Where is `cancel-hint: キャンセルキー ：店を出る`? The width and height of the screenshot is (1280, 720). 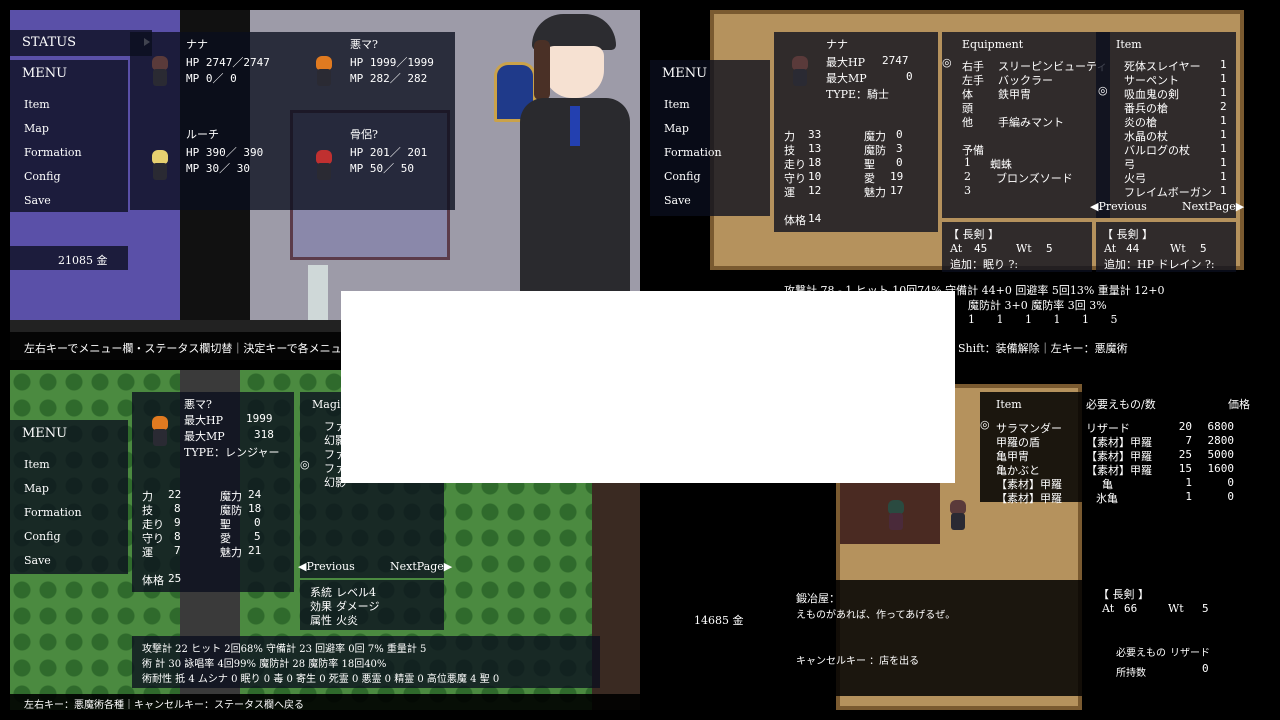 cancel-hint: キャンセルキー ：店を出る is located at coordinates (857, 659).